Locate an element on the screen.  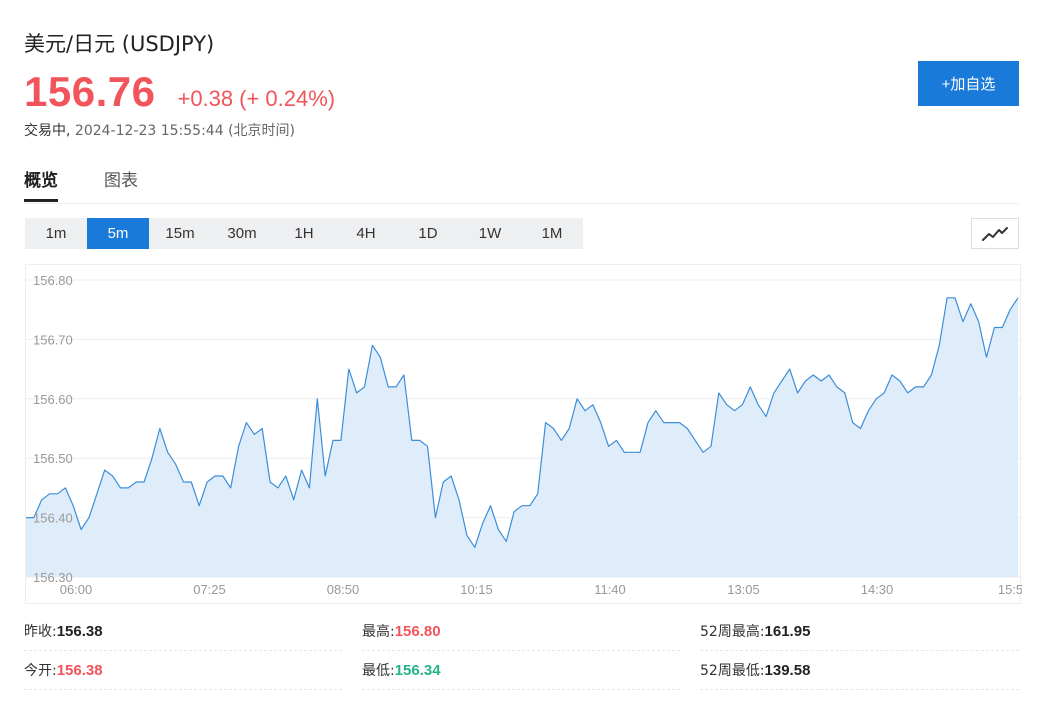
period-1h: 1H is located at coordinates (304, 233).